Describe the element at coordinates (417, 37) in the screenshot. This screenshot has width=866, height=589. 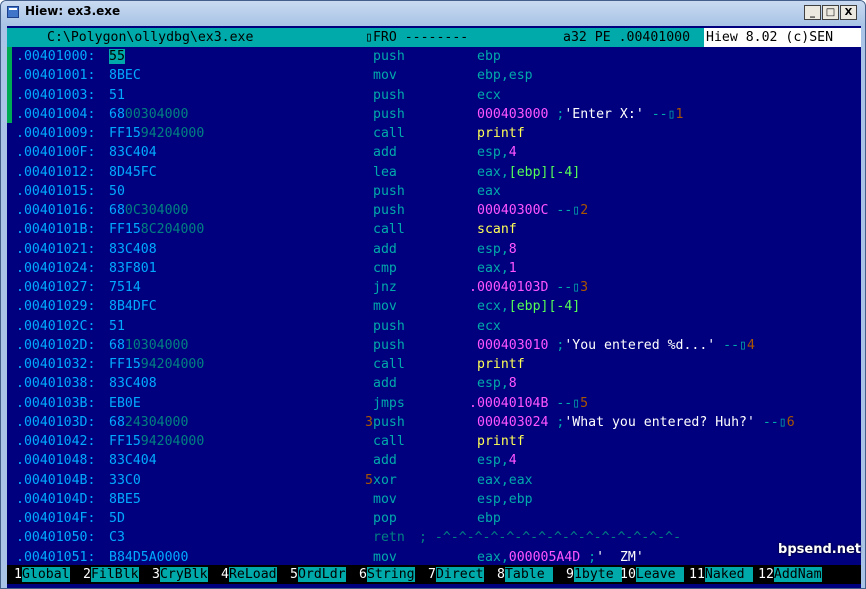
I see `file-mode: ▯FRO --------` at that location.